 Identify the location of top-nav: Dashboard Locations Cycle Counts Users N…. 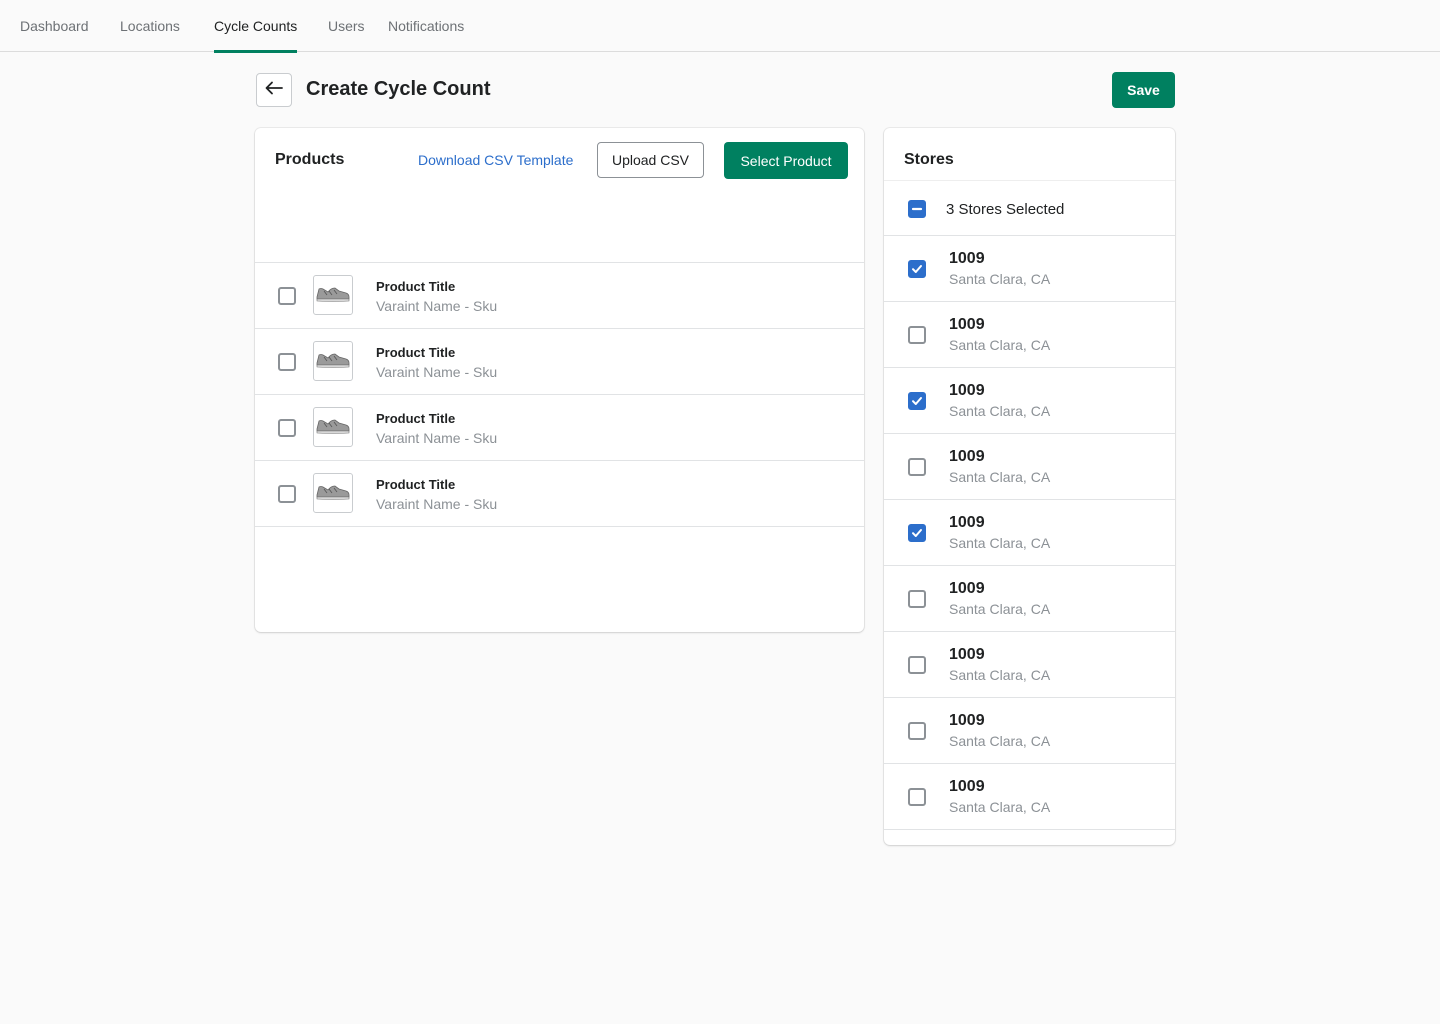
(720, 26).